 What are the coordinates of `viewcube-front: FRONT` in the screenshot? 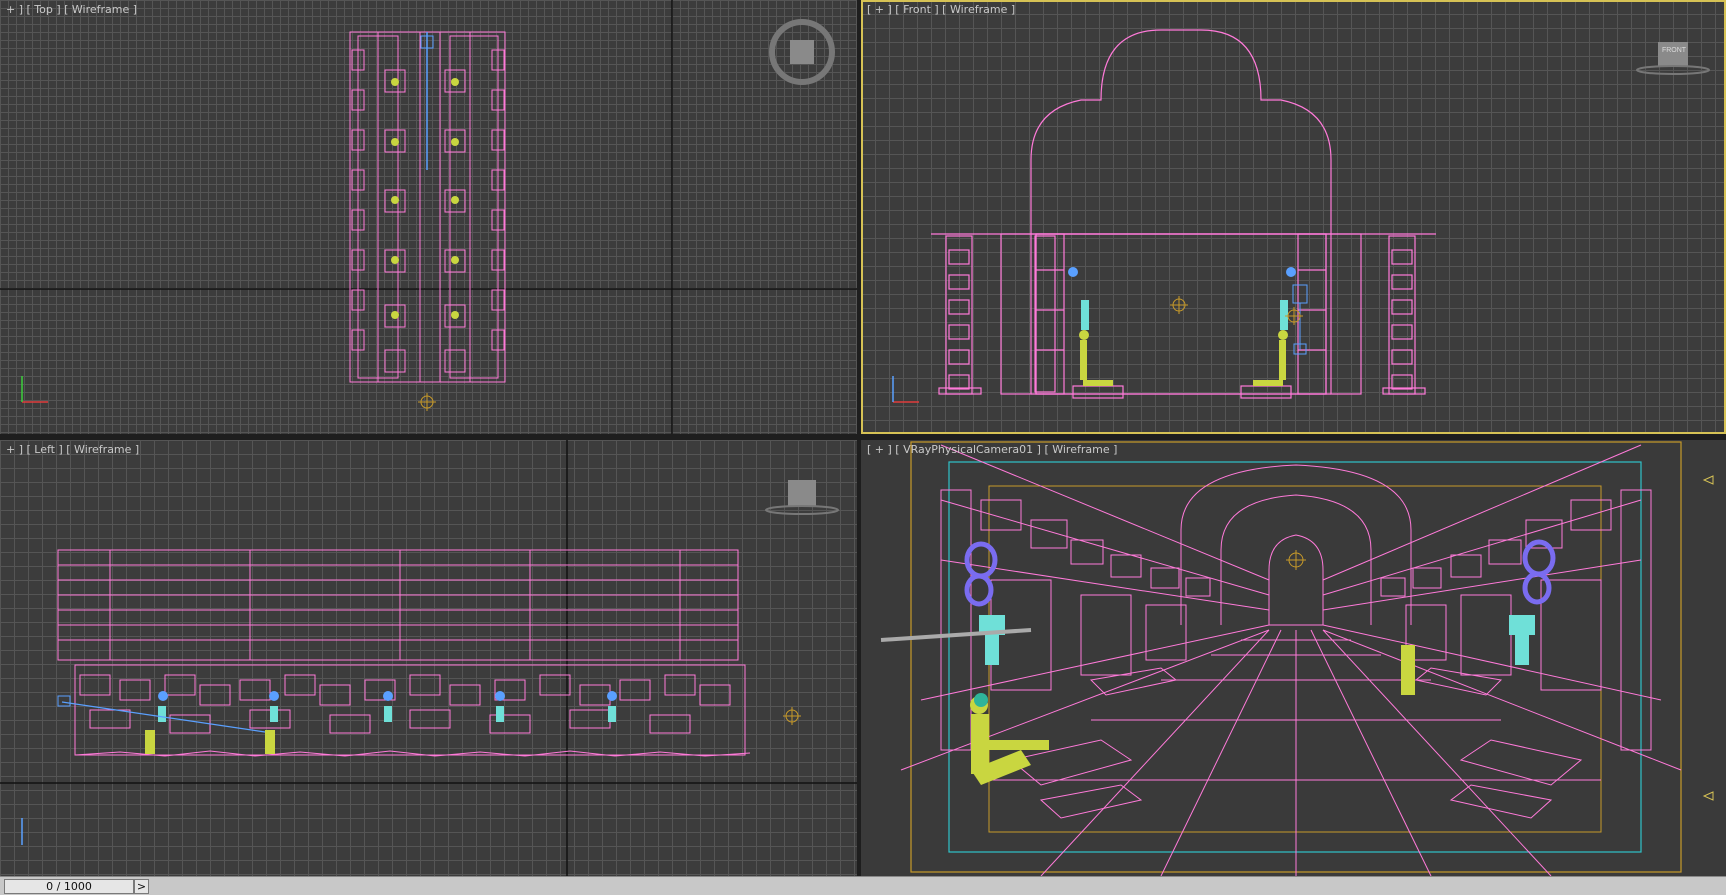 It's located at (1674, 50).